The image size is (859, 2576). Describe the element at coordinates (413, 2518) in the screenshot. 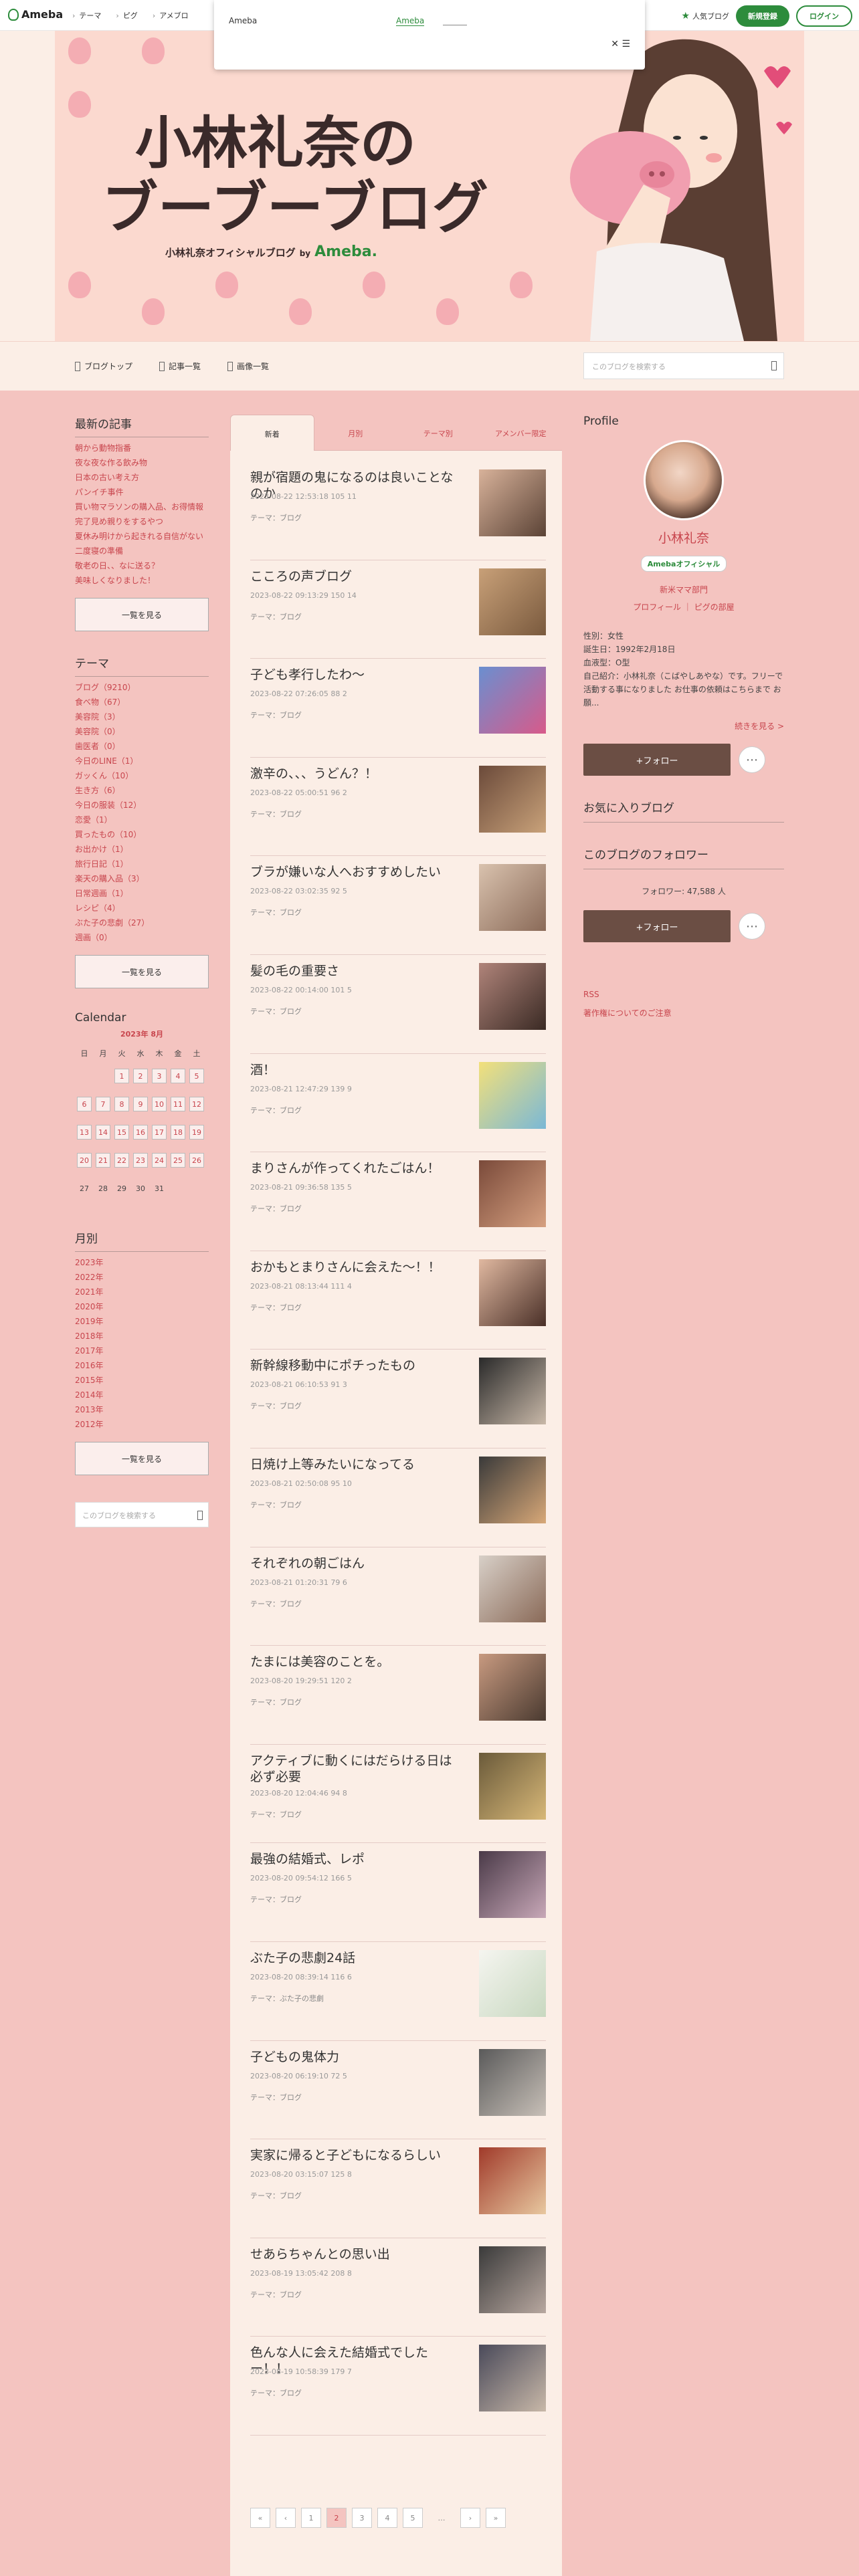

I see `pager-button: 5` at that location.